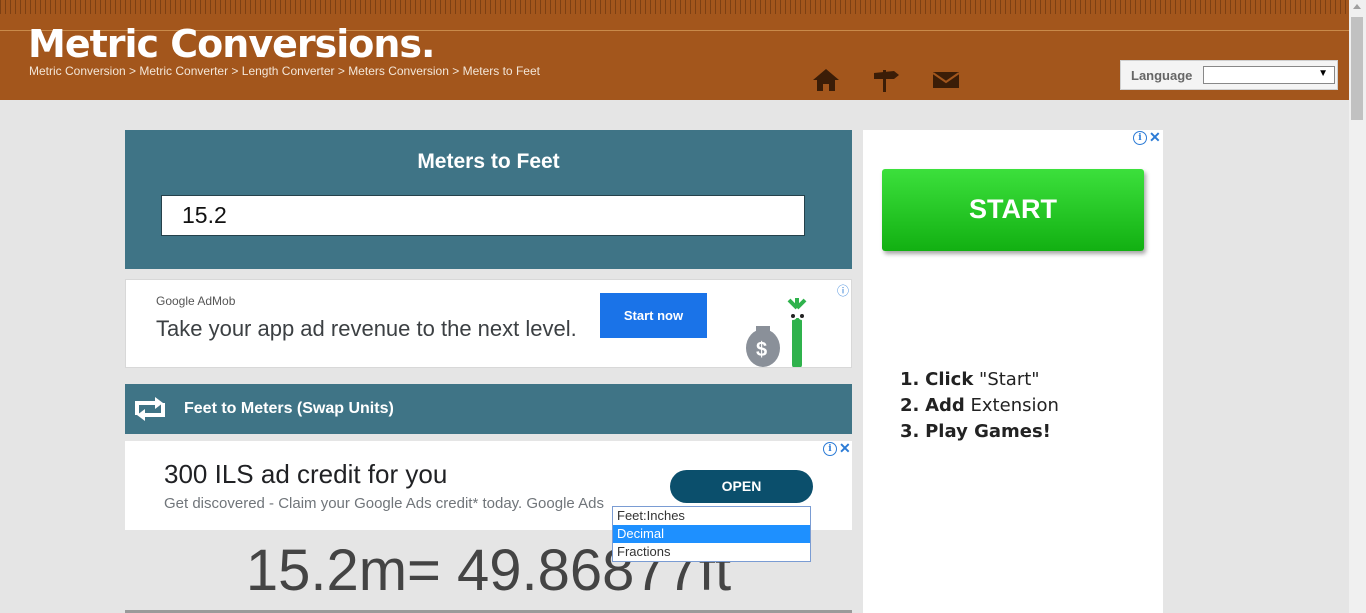 The image size is (1366, 613). Describe the element at coordinates (741, 486) in the screenshot. I see `ad-open-button: OPEN` at that location.